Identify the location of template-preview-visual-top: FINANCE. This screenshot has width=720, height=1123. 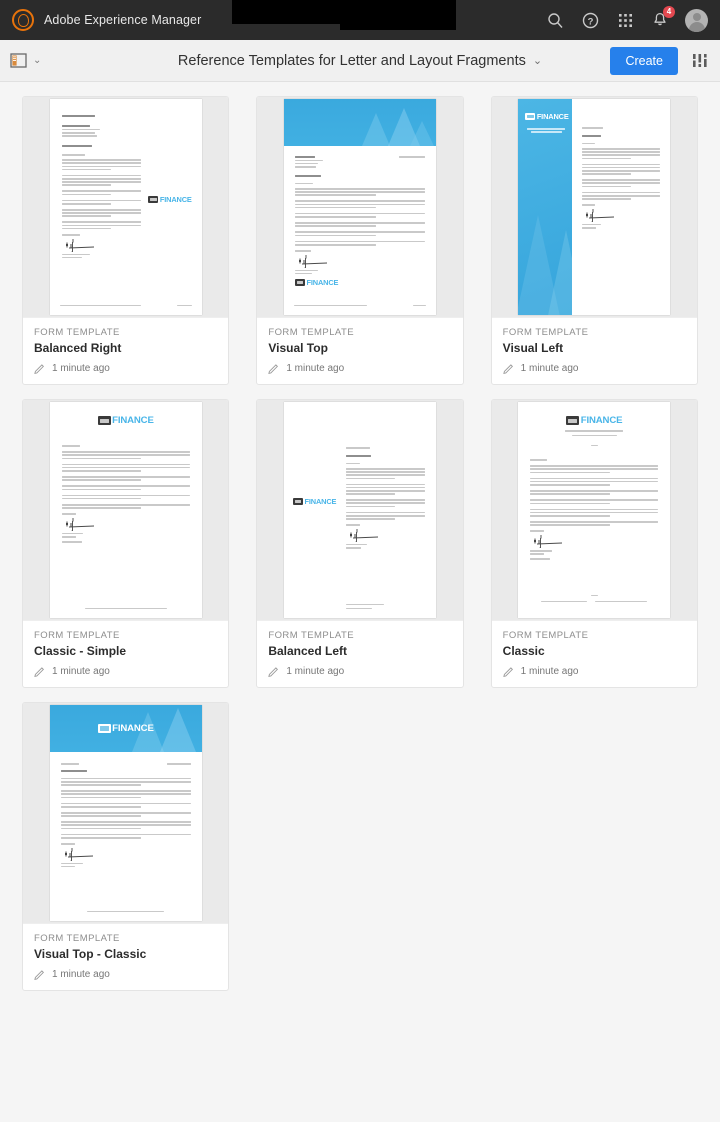
(359, 207).